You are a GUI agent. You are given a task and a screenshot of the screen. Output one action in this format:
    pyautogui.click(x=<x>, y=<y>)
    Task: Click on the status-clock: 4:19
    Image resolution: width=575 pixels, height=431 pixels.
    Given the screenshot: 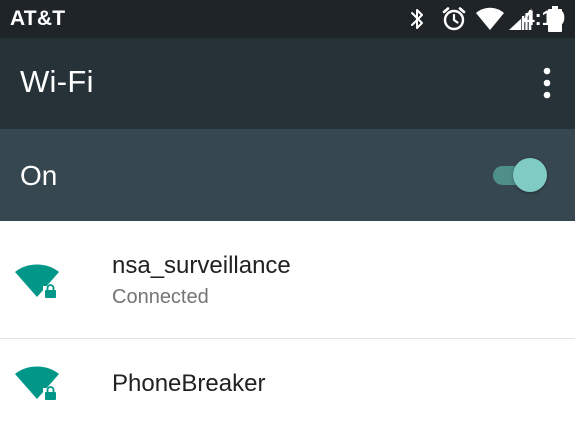 What is the action you would take?
    pyautogui.click(x=543, y=18)
    